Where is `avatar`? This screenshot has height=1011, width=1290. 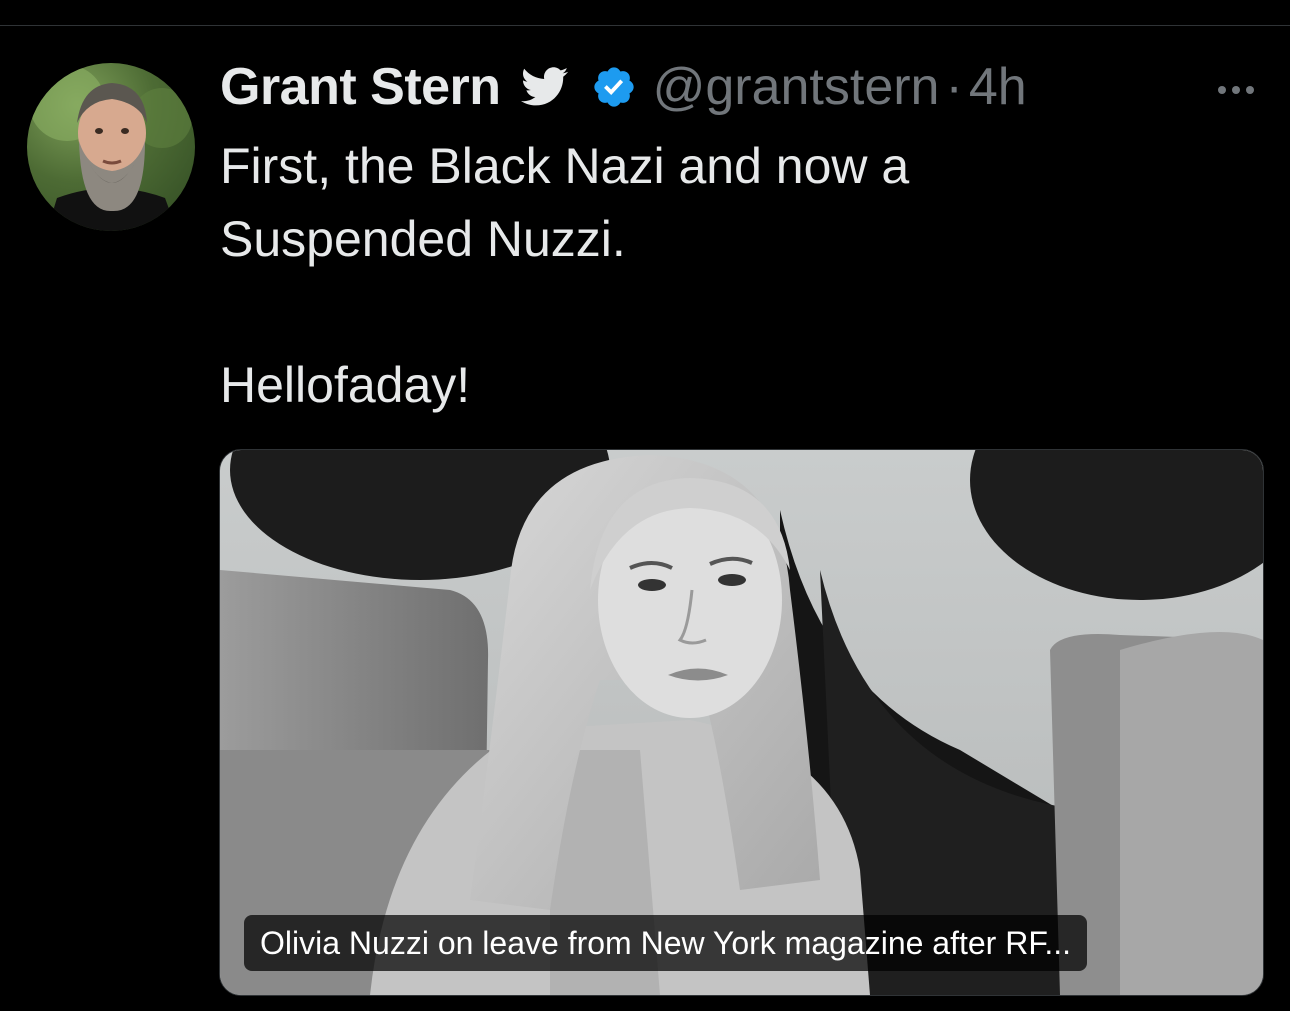
avatar is located at coordinates (111, 147).